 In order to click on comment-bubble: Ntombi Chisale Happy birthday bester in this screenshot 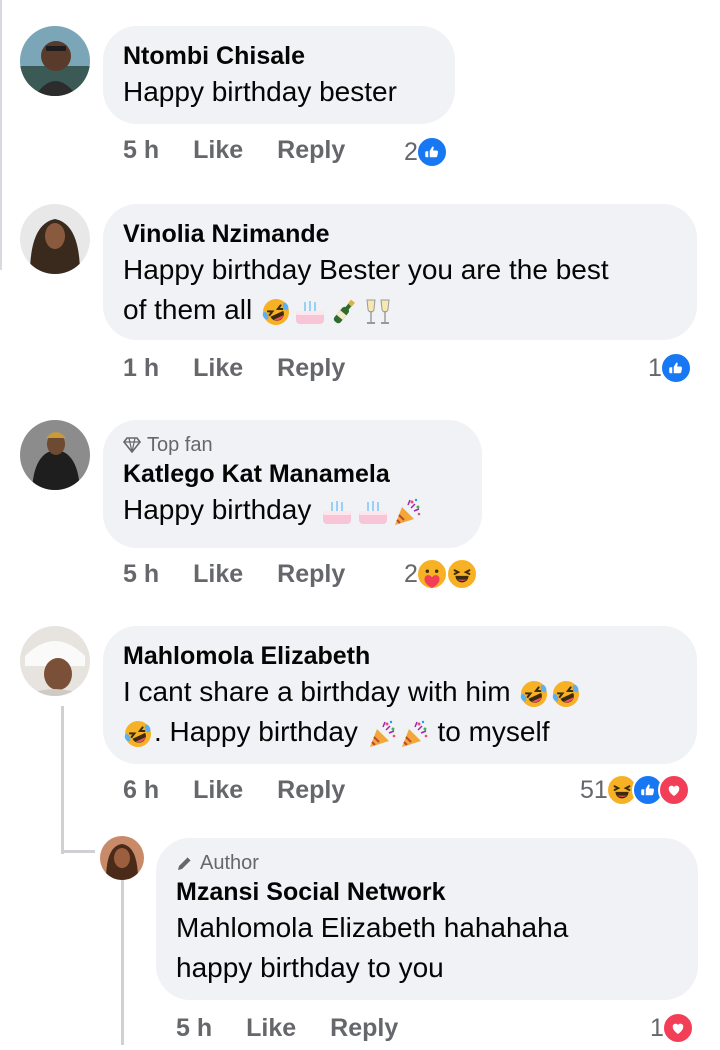, I will do `click(279, 75)`.